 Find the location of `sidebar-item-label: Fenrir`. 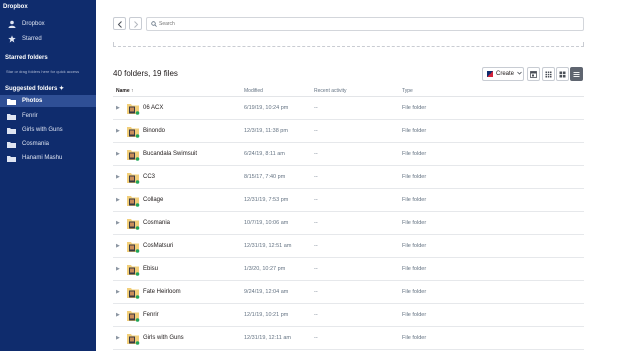

sidebar-item-label: Fenrir is located at coordinates (30, 116).